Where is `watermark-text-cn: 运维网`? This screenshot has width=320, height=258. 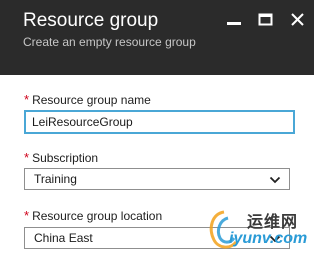 watermark-text-cn: 运维网 is located at coordinates (273, 222).